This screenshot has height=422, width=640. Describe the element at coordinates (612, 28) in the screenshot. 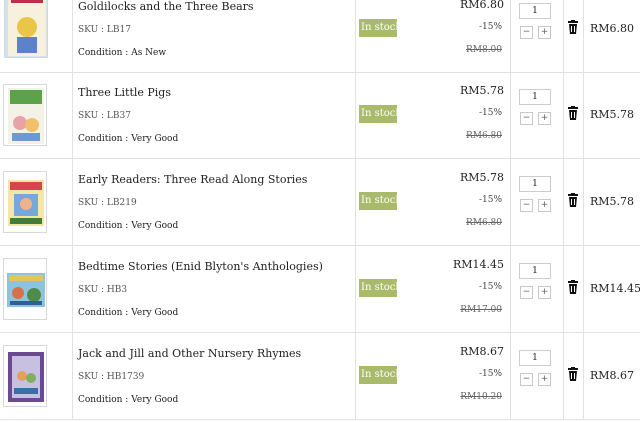

I see `line-subtotal: RM6.80` at that location.